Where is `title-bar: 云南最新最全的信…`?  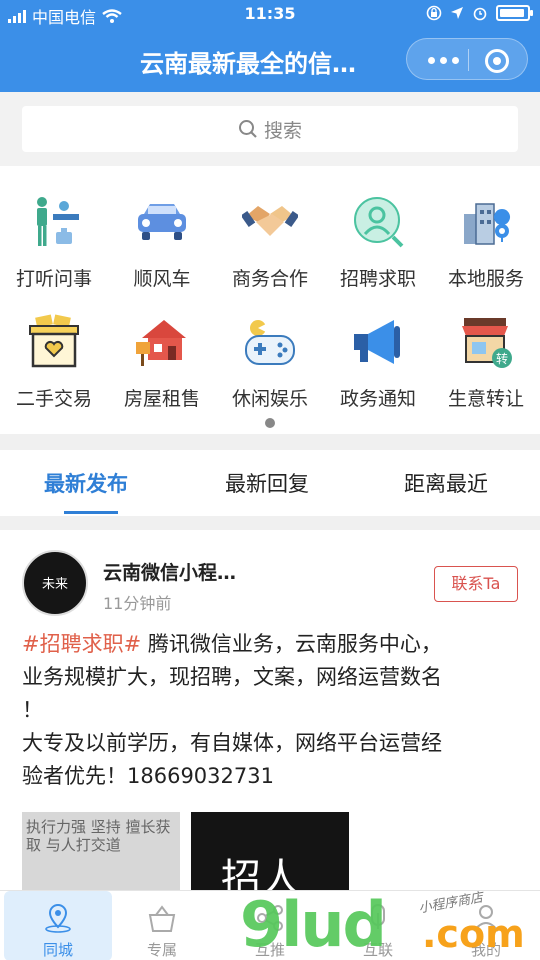
title-bar: 云南最新最全的信… is located at coordinates (270, 61).